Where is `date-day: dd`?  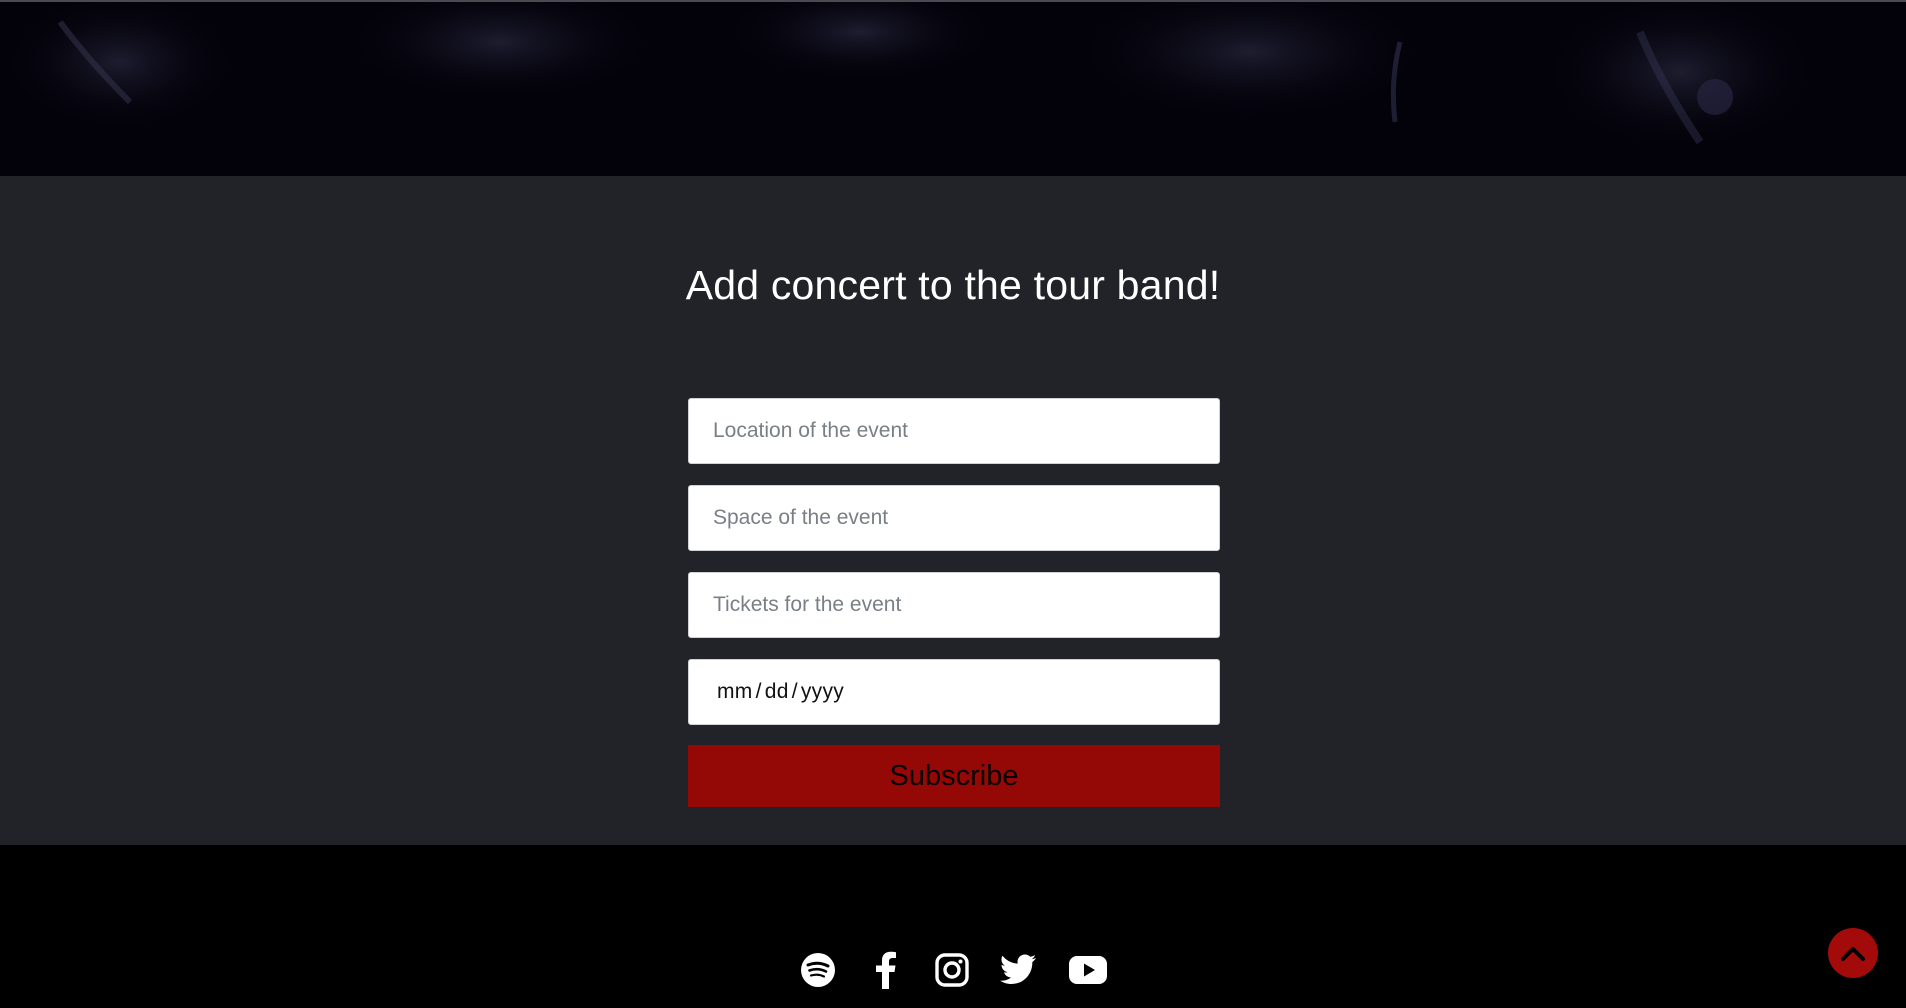
date-day: dd is located at coordinates (777, 692).